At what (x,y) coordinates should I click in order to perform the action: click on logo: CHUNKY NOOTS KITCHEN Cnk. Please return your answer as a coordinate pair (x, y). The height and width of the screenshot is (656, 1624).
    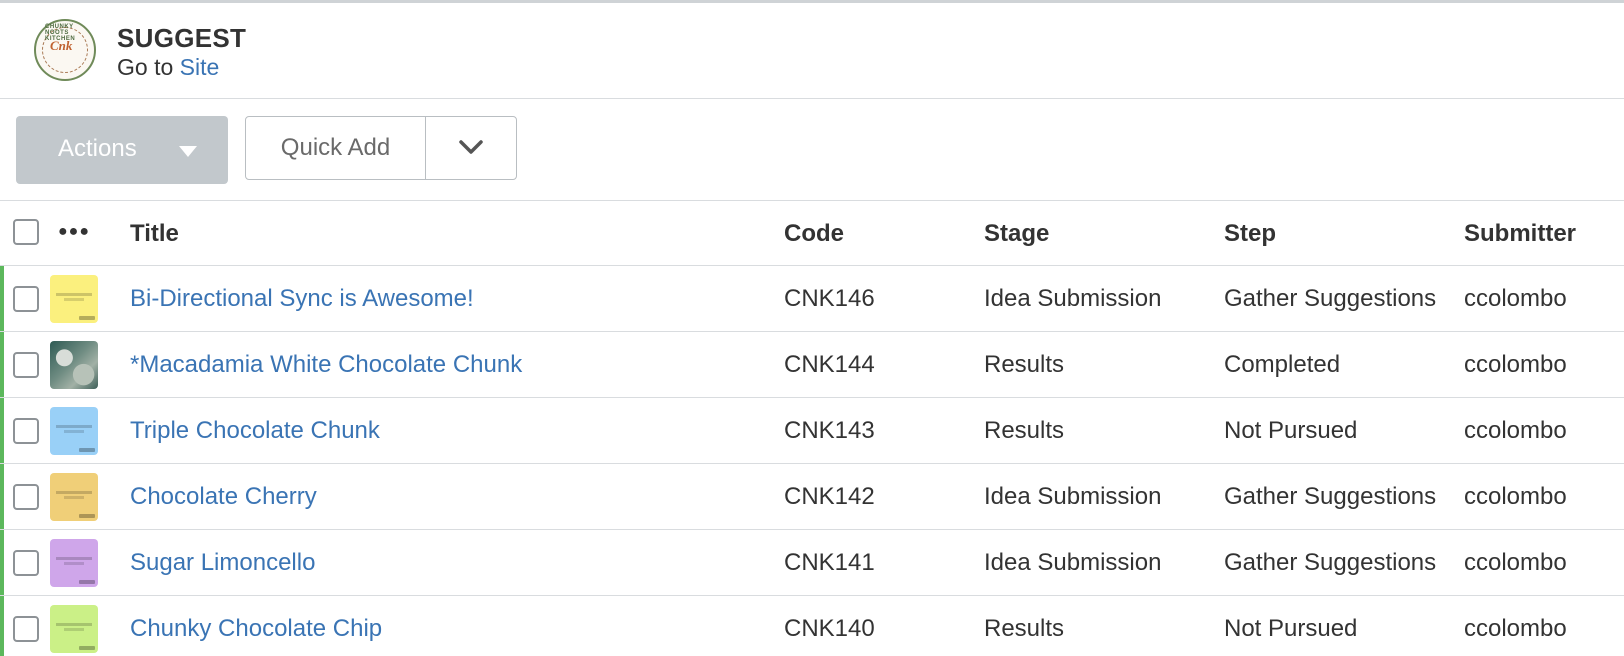
    Looking at the image, I should click on (65, 50).